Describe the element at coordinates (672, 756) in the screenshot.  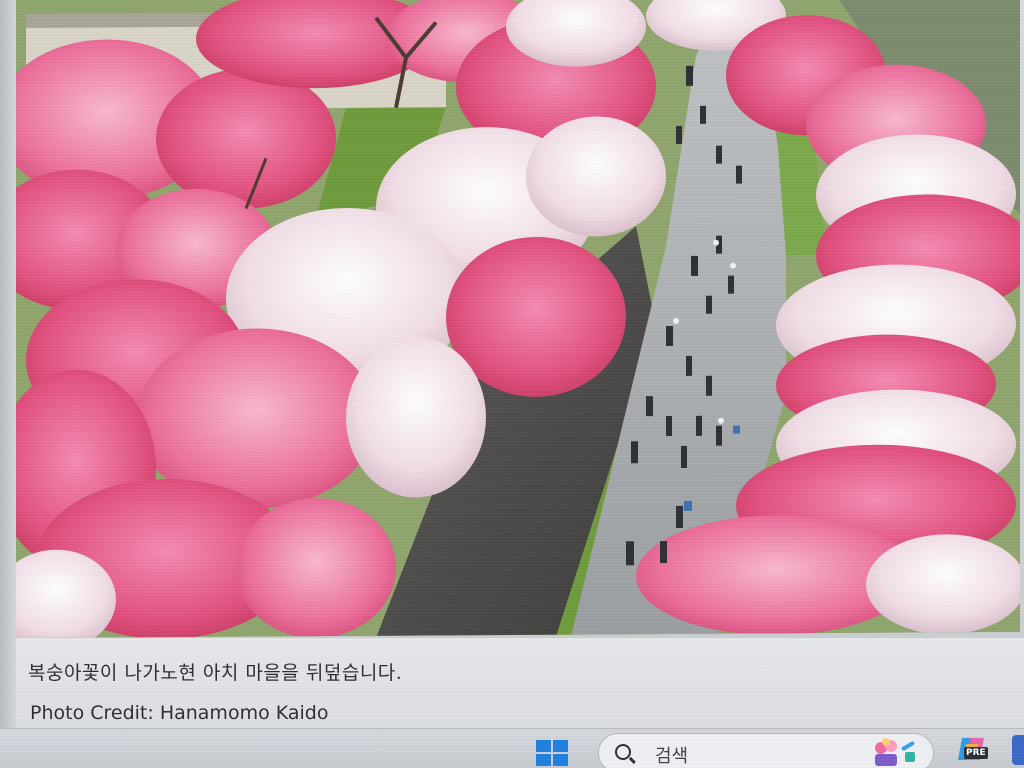
I see `search-placeholder: 검색` at that location.